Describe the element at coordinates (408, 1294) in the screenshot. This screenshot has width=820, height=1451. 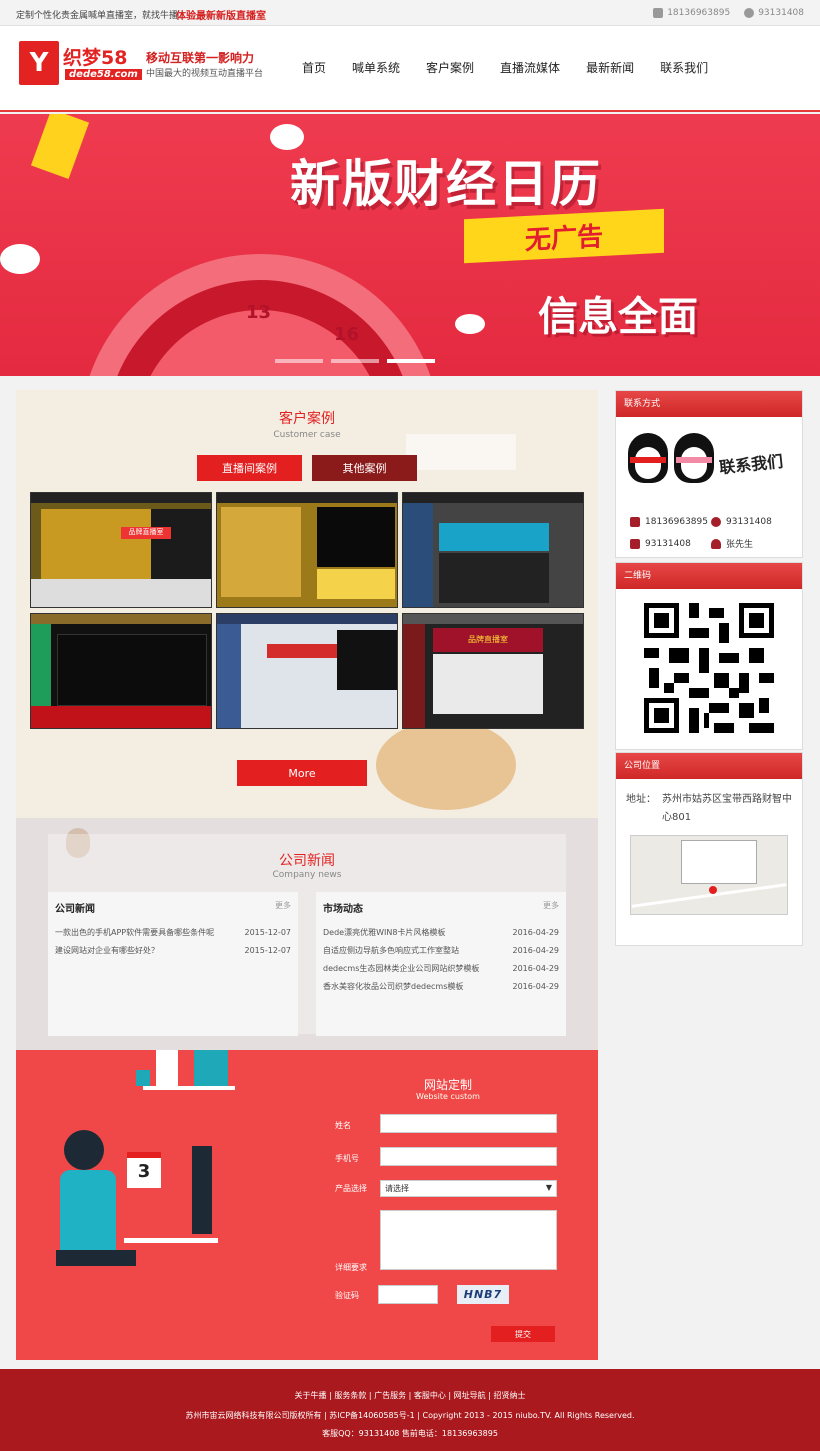
I see `captcha-input` at that location.